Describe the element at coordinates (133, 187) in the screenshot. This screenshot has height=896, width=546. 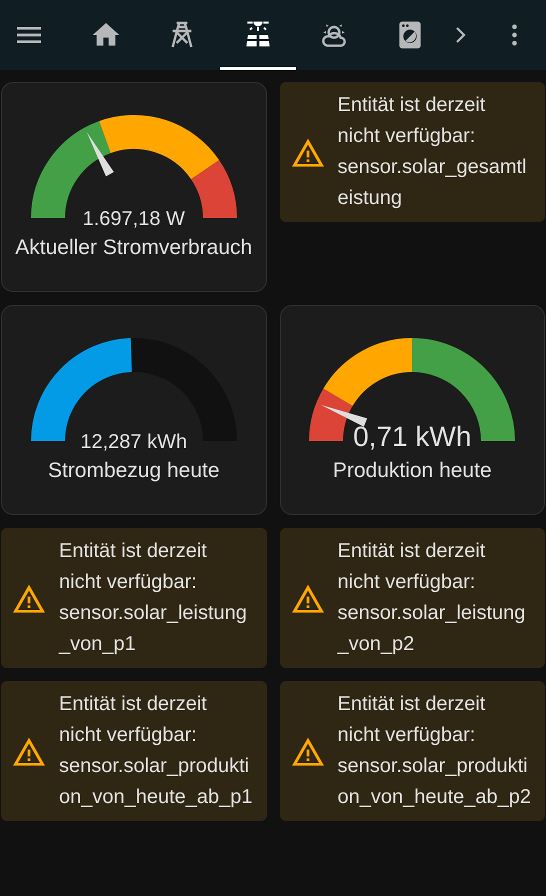
I see `gauge-card: 1.697,18 W Aktueller Stromverbrauch` at that location.